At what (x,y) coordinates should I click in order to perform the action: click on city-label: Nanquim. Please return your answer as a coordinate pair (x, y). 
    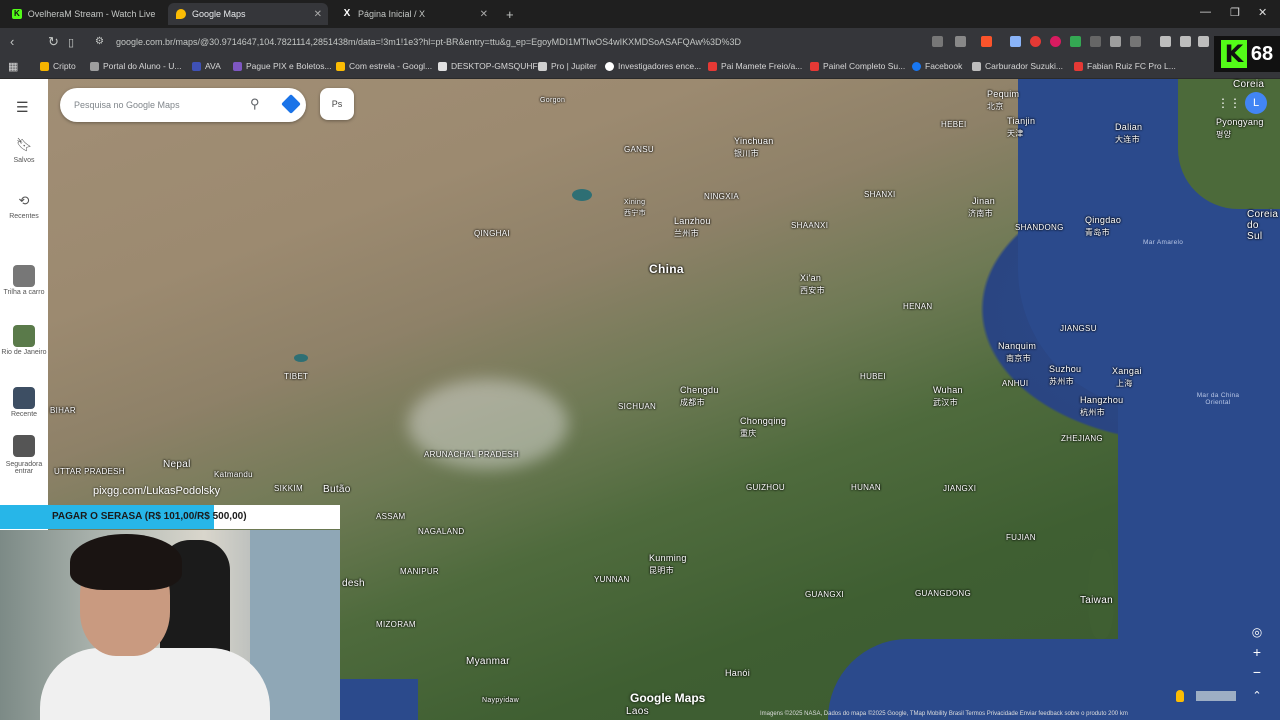
    Looking at the image, I should click on (1017, 346).